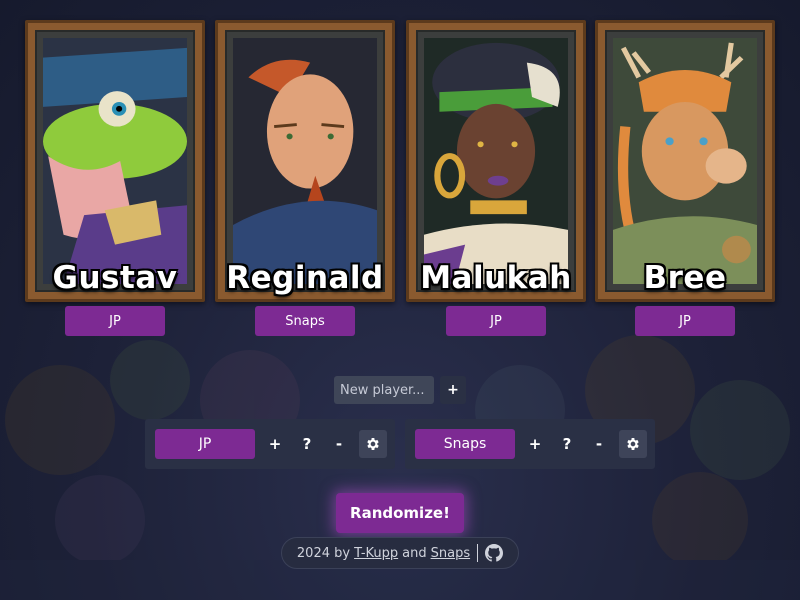  I want to click on randomize-button: Randomize!, so click(400, 513).